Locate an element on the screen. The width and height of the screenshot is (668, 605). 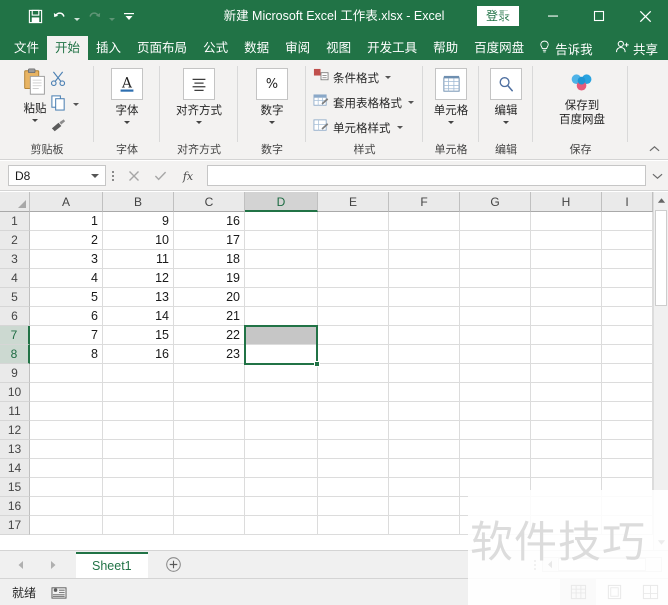
cell-B3: 11 is located at coordinates (138, 259).